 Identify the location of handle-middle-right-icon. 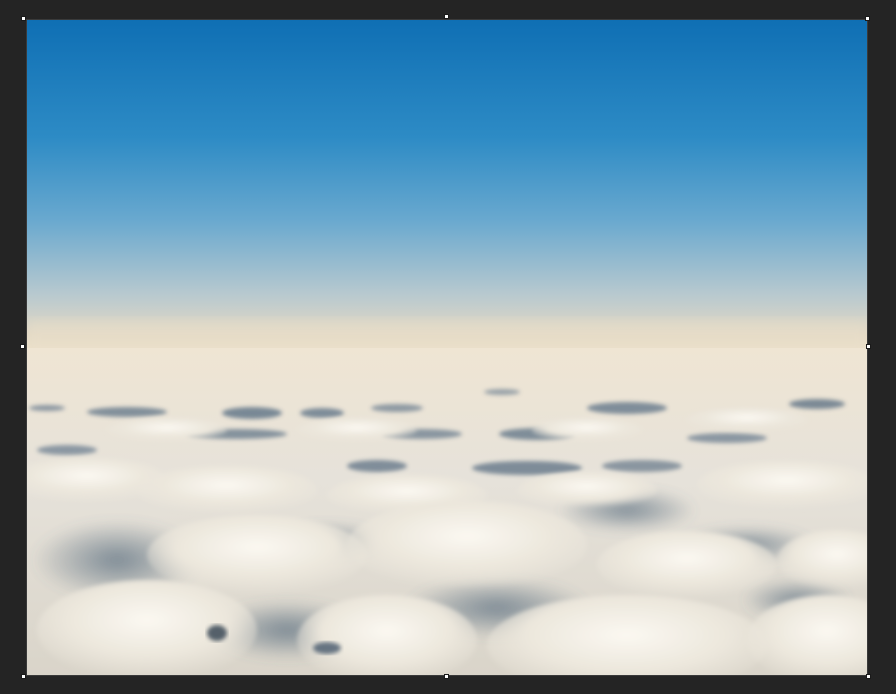
(868, 346).